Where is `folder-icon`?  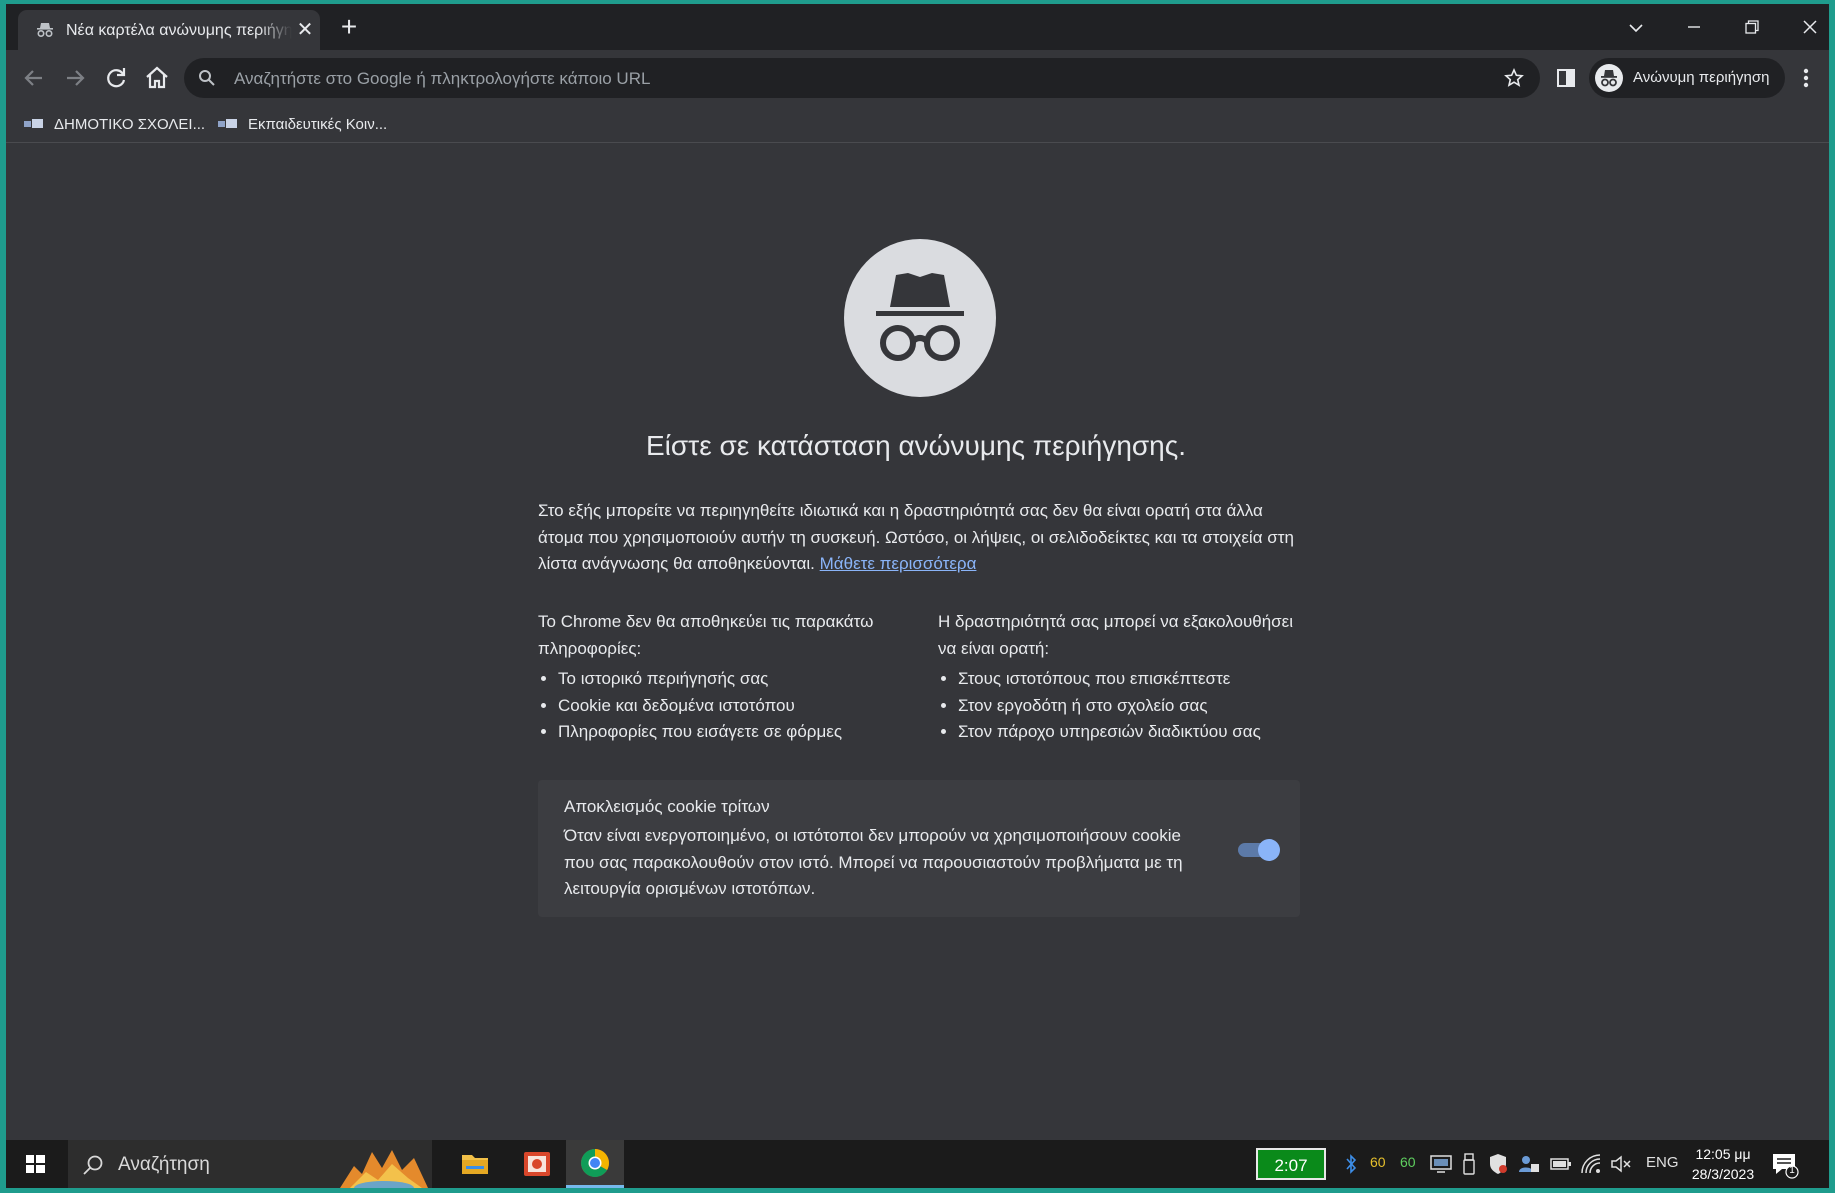 folder-icon is located at coordinates (475, 1164).